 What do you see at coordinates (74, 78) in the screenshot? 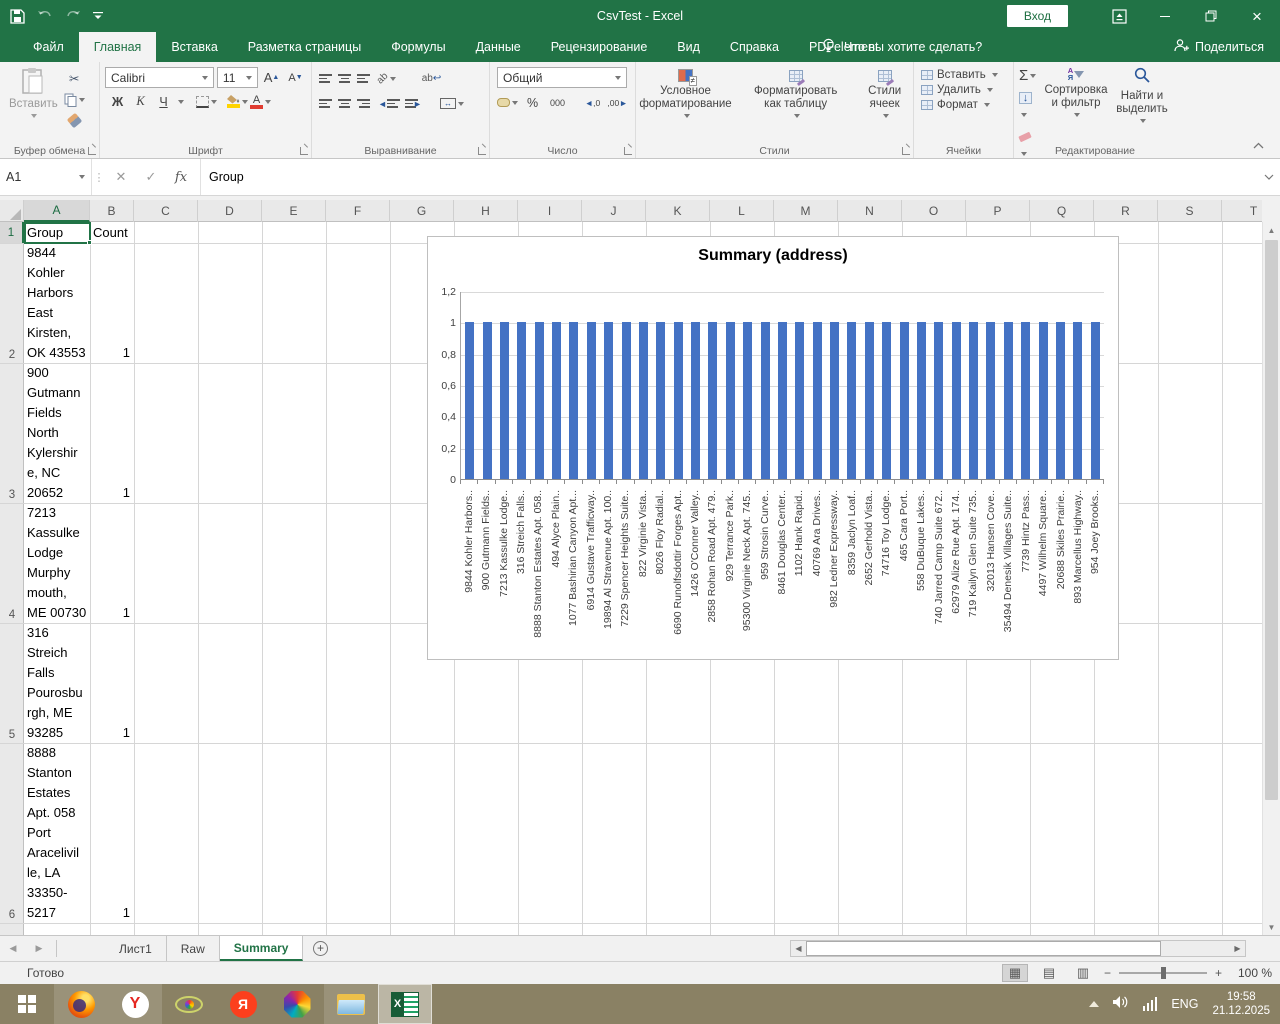
I see `cut-icon: ✂` at bounding box center [74, 78].